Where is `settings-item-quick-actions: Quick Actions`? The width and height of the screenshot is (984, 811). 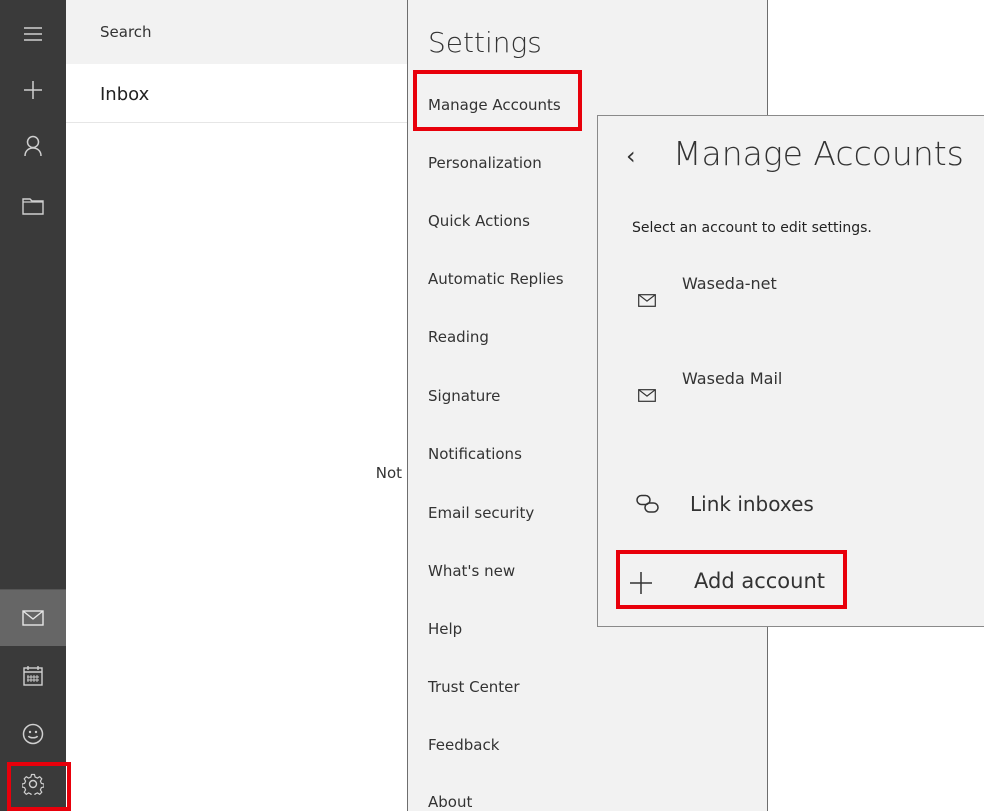 settings-item-quick-actions: Quick Actions is located at coordinates (479, 221).